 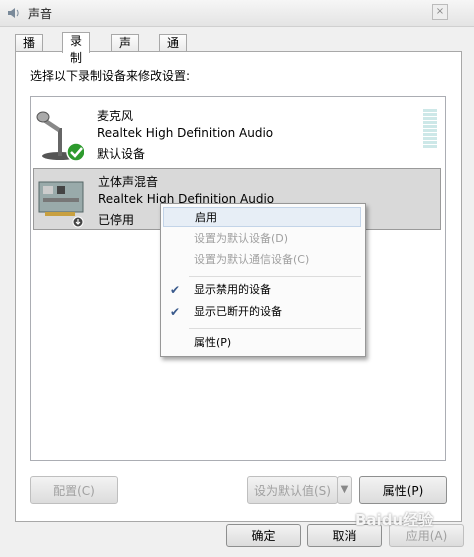 What do you see at coordinates (173, 50) in the screenshot?
I see `tab-communications: 通信` at bounding box center [173, 50].